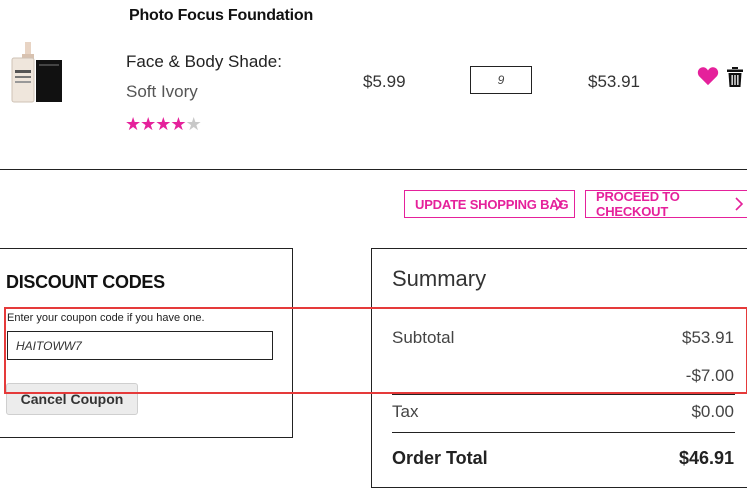 The image size is (747, 488). I want to click on rating-stars: ★★★★★, so click(163, 124).